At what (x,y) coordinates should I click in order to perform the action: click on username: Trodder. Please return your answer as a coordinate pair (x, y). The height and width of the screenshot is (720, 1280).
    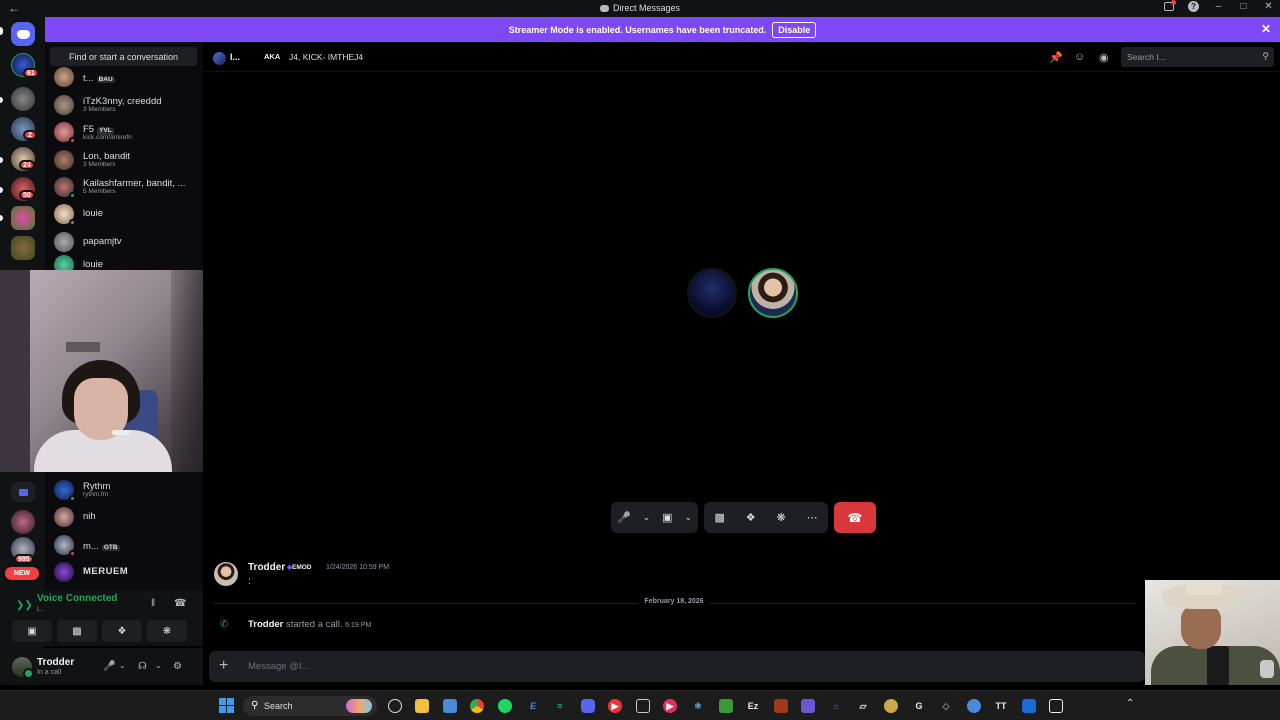
    Looking at the image, I should click on (55, 662).